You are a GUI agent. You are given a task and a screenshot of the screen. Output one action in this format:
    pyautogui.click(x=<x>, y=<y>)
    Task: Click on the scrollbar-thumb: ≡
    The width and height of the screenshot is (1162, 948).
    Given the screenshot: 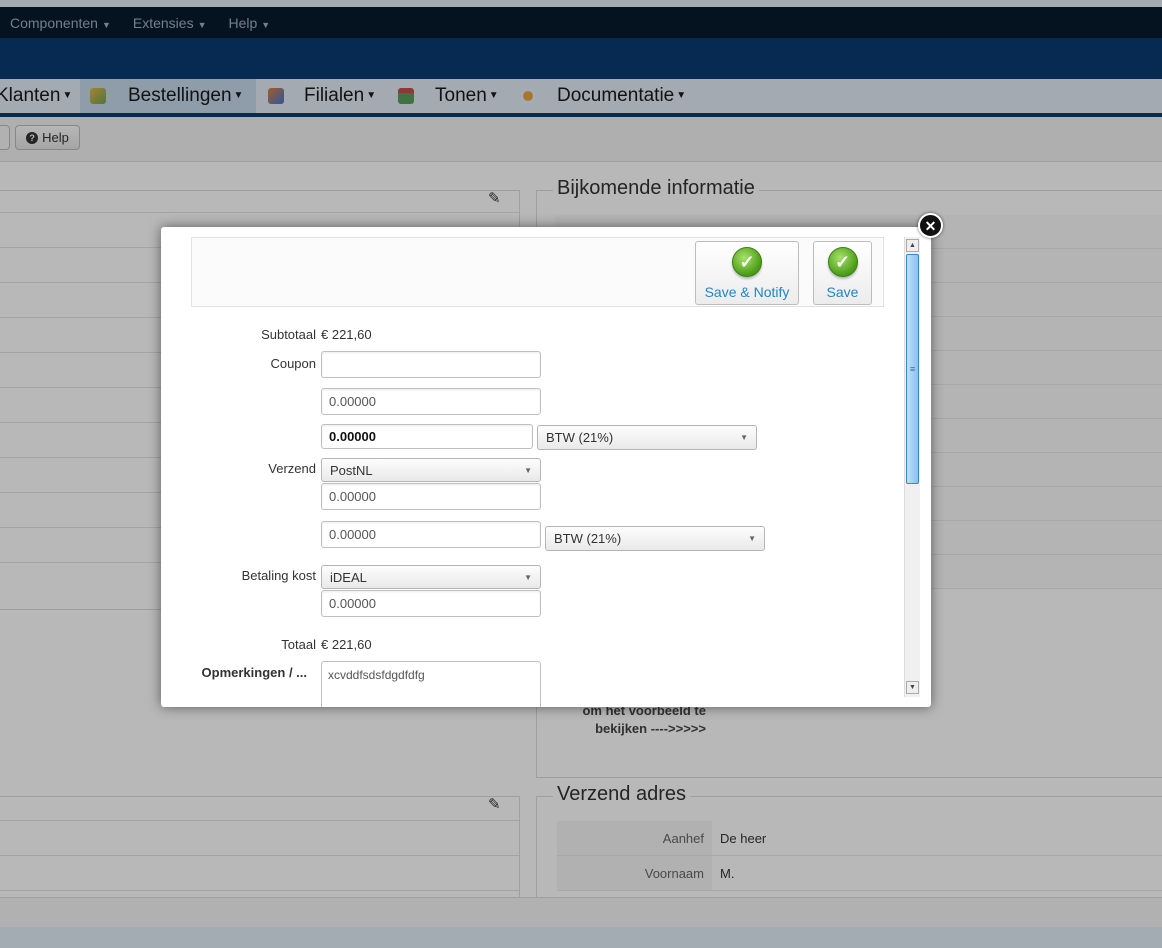 What is the action you would take?
    pyautogui.click(x=912, y=369)
    